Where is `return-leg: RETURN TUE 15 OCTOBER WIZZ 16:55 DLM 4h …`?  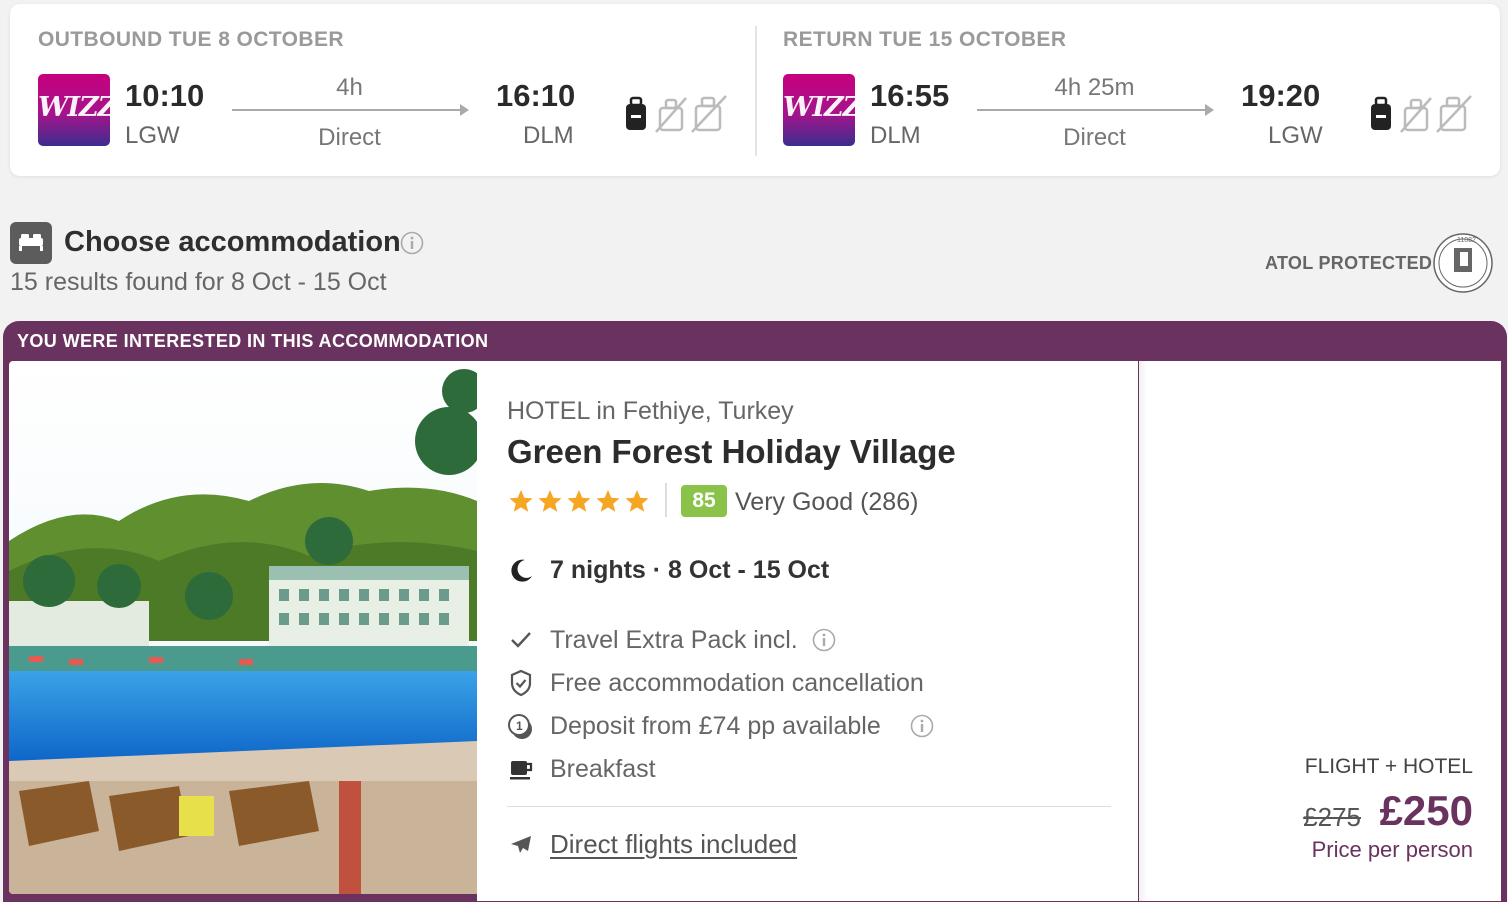 return-leg: RETURN TUE 15 OCTOBER WIZZ 16:55 DLM 4h … is located at coordinates (1133, 90).